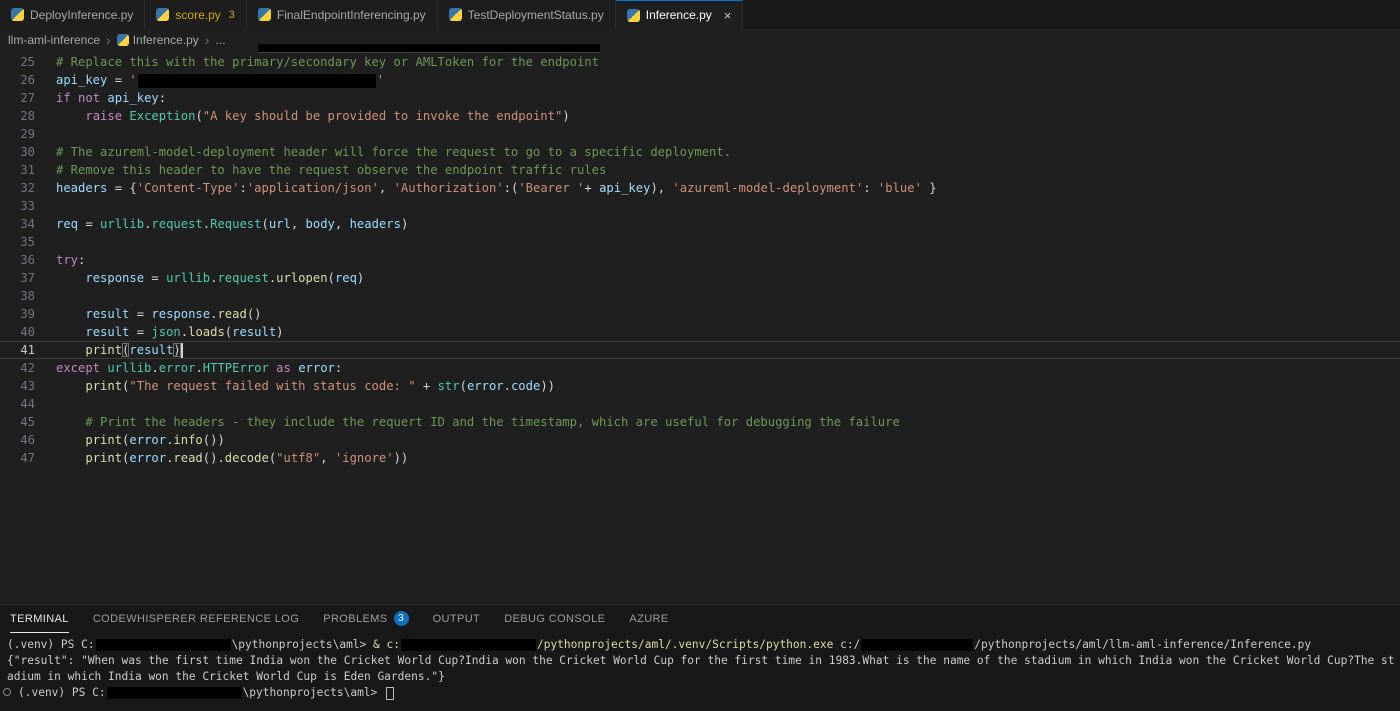 The height and width of the screenshot is (711, 1400). Describe the element at coordinates (661, 188) in the screenshot. I see `code-token: ),` at that location.